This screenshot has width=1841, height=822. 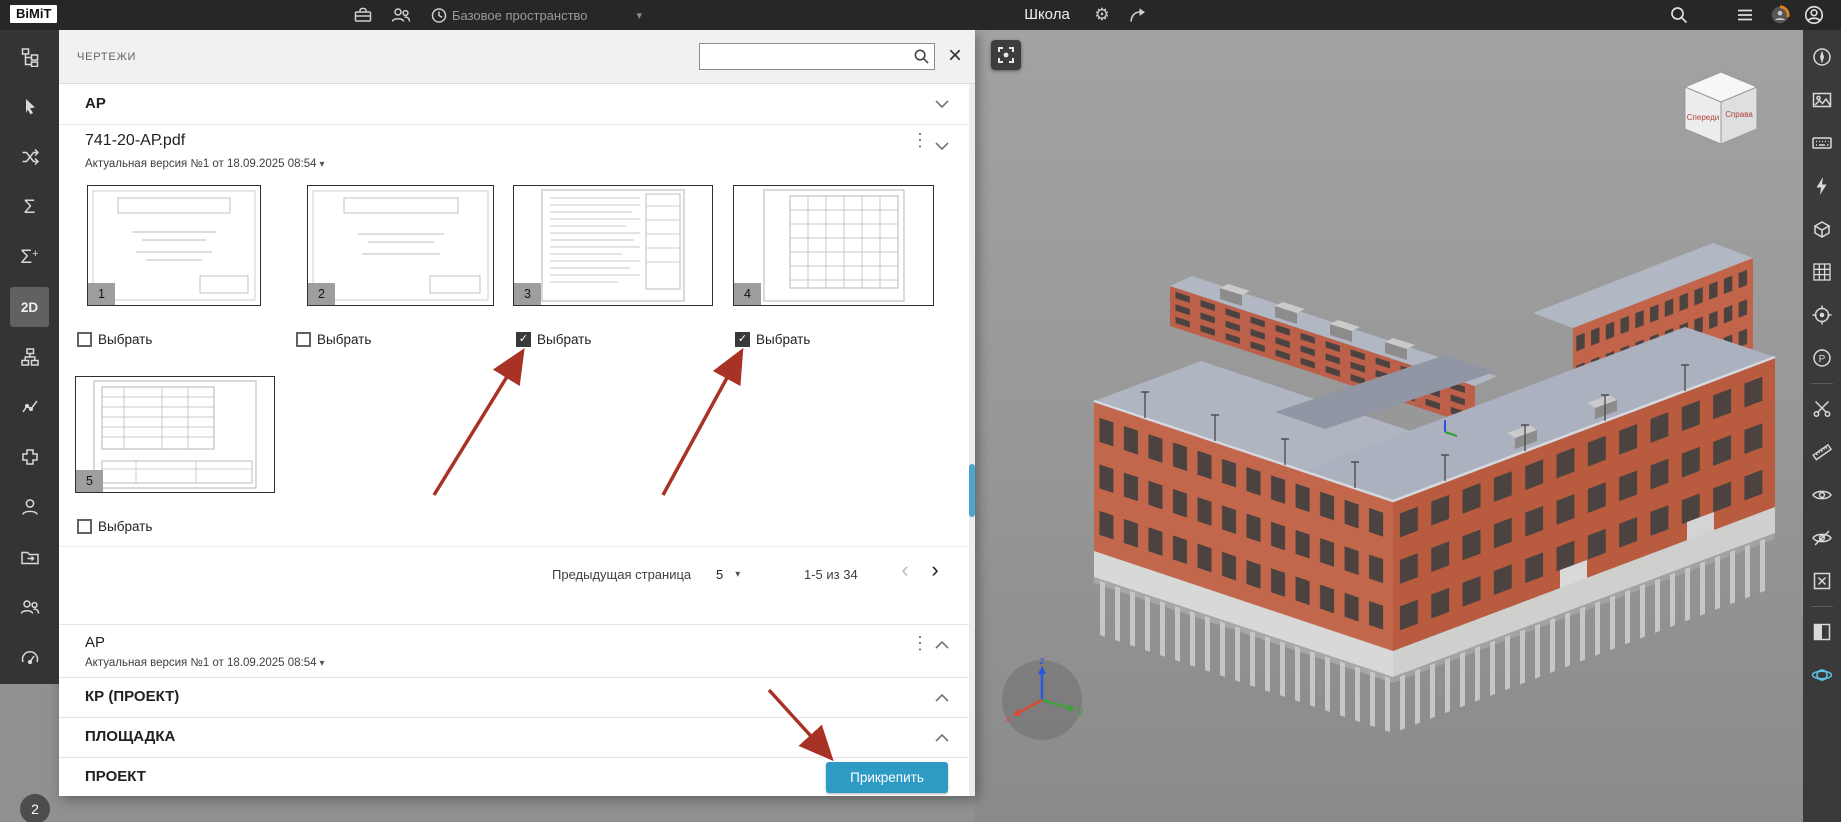 I want to click on sidebar-item-links, so click(x=29, y=157).